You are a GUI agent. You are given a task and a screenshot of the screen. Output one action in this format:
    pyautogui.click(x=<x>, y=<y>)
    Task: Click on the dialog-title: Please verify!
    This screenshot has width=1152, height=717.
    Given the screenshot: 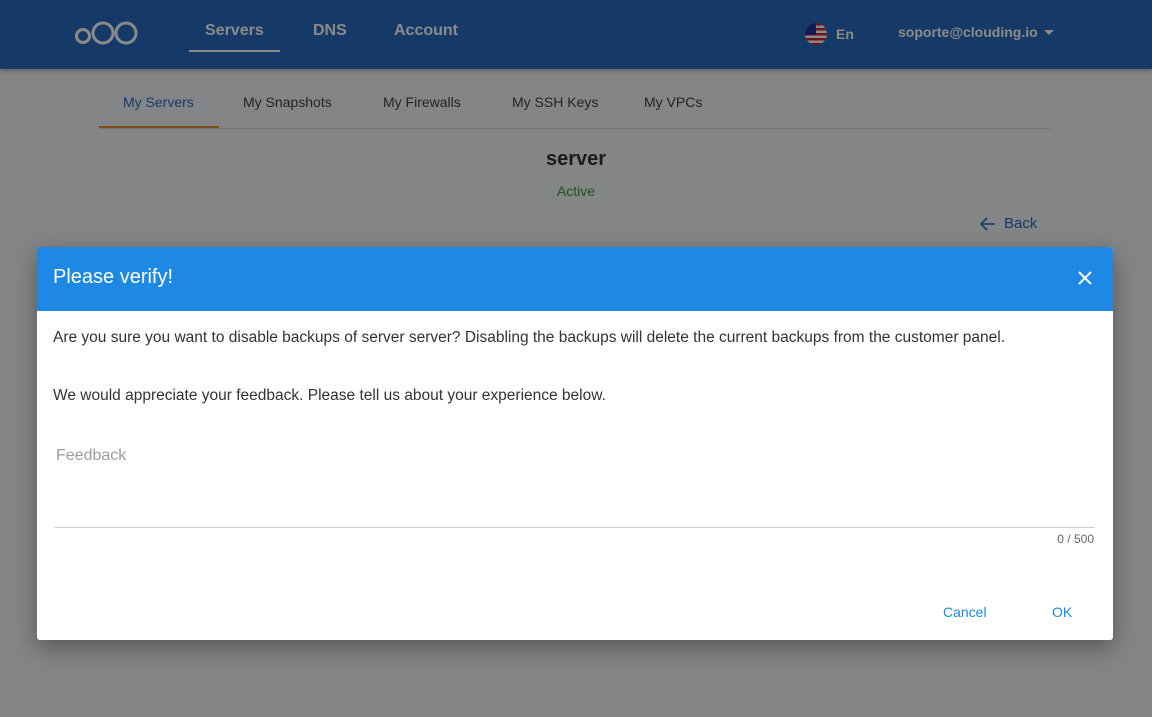 What is the action you would take?
    pyautogui.click(x=113, y=277)
    